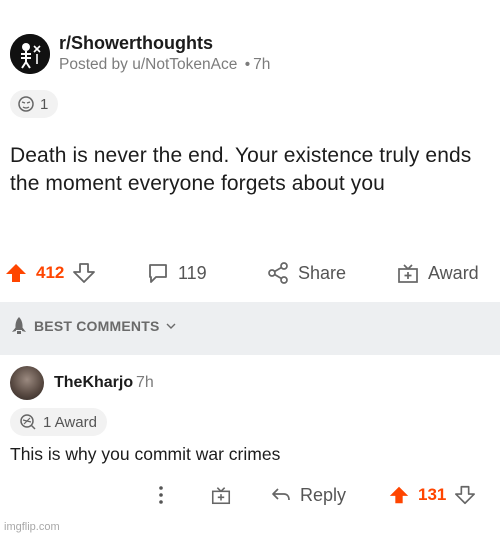  Describe the element at coordinates (19, 325) in the screenshot. I see `rocket-icon` at that location.